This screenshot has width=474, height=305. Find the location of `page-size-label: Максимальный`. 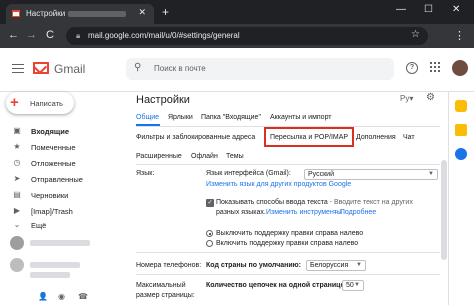

page-size-label: Максимальный is located at coordinates (161, 285).